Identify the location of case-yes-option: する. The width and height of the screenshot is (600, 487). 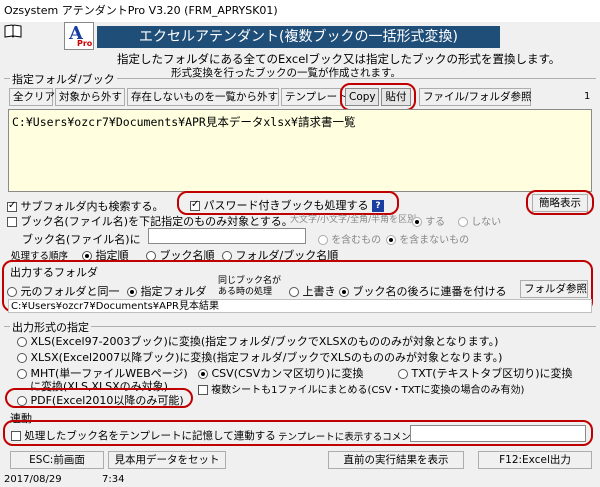
(428, 220).